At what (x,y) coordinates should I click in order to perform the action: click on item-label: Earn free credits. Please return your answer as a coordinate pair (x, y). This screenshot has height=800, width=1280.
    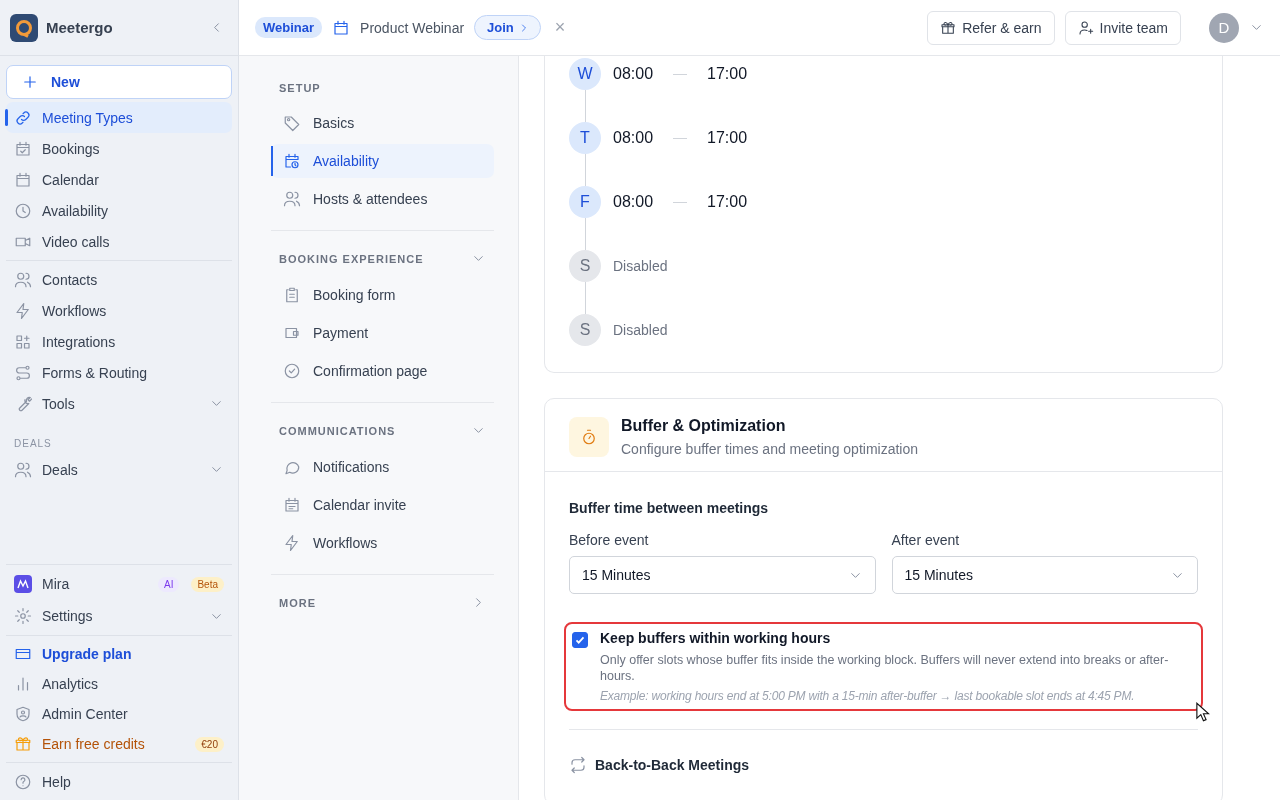
    Looking at the image, I should click on (93, 744).